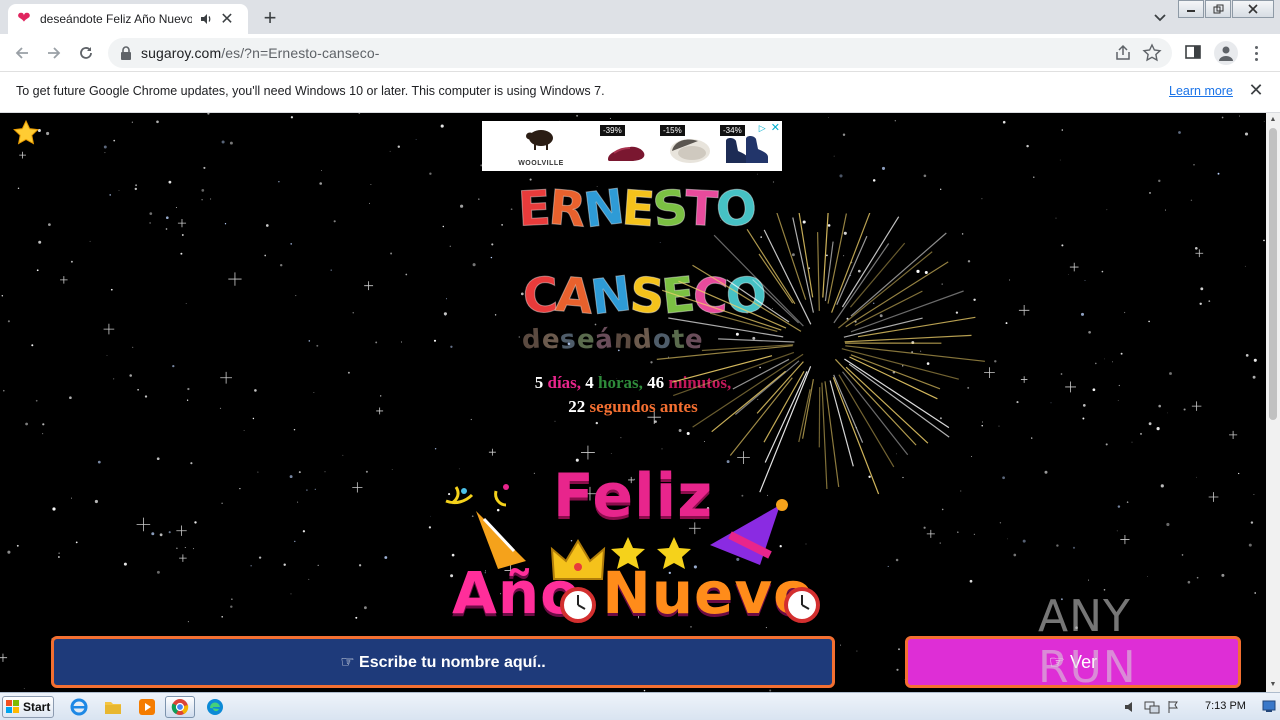  Describe the element at coordinates (1253, 9) in the screenshot. I see `window-close-icon` at that location.